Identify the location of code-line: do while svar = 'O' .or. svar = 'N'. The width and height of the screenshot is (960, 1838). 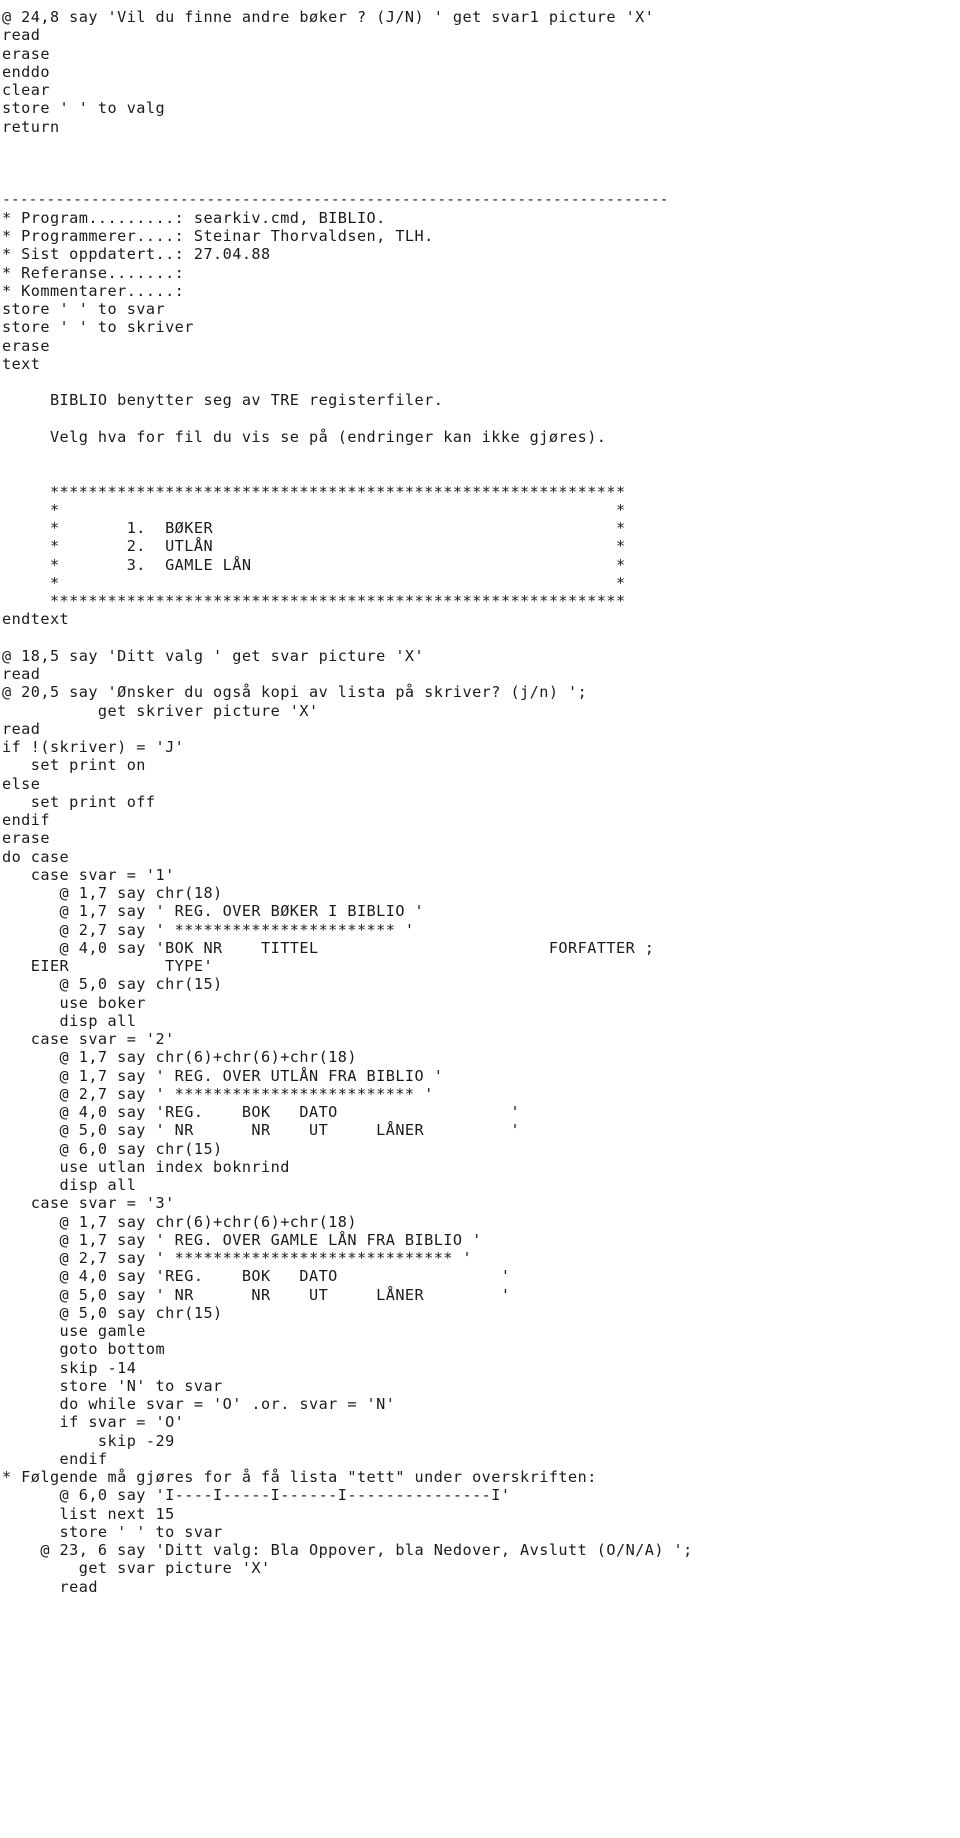
(199, 1404).